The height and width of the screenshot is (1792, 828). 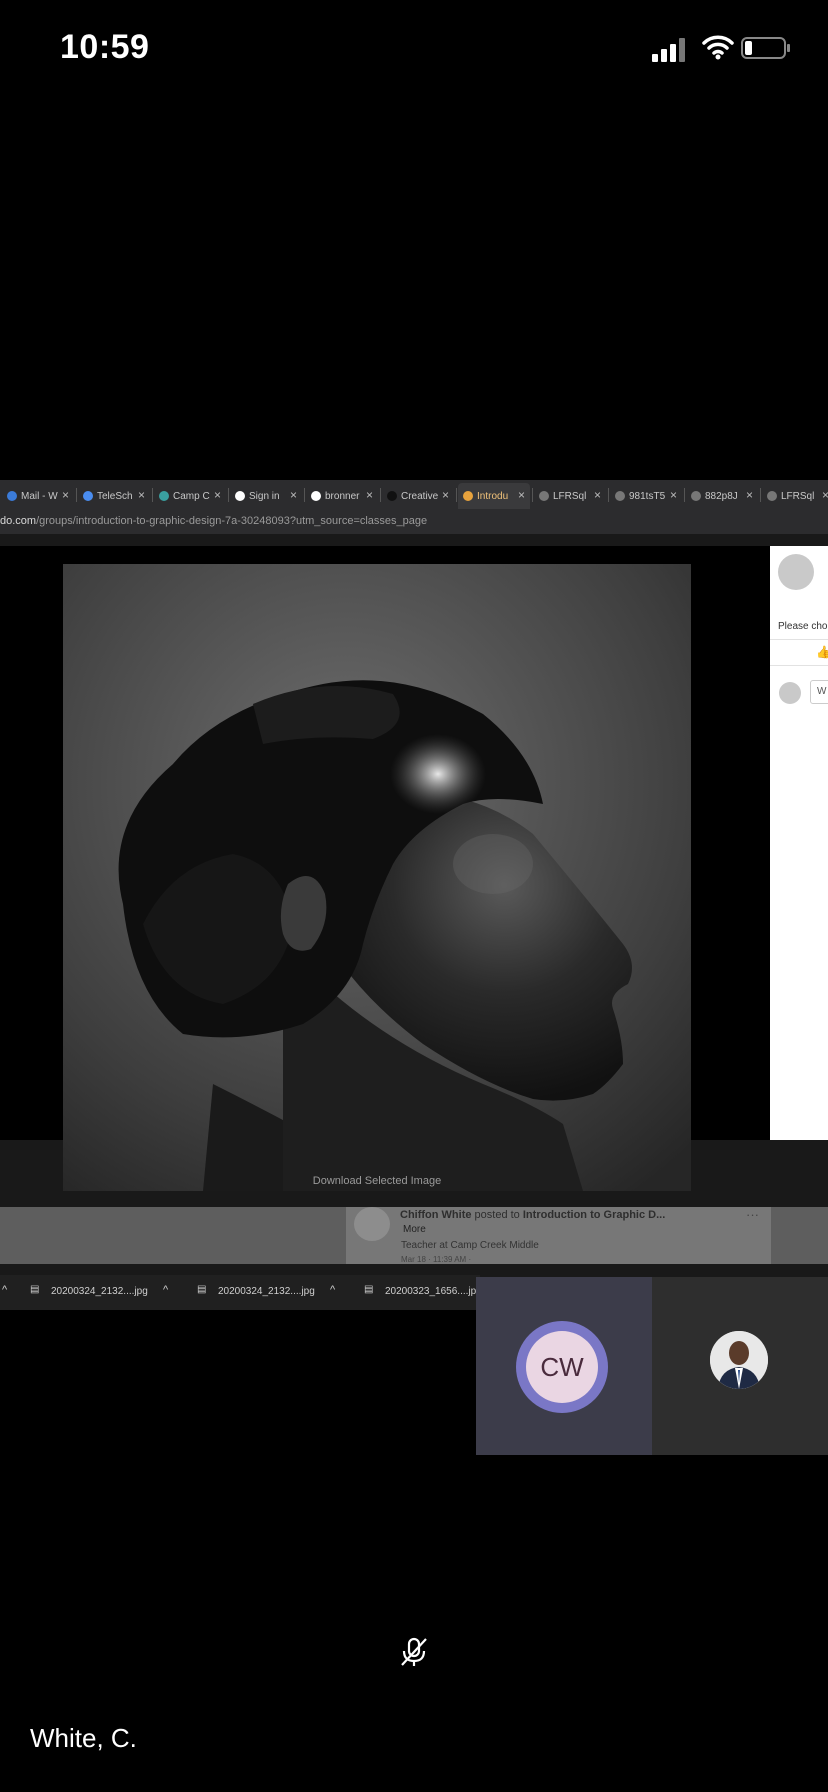 What do you see at coordinates (822, 652) in the screenshot?
I see `like-icon: 👍` at bounding box center [822, 652].